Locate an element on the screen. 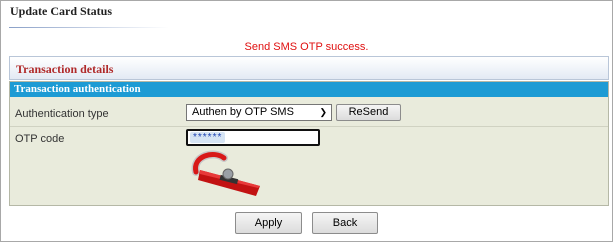  authentication-type-select: Authen by OTP SMS ❯ is located at coordinates (259, 112).